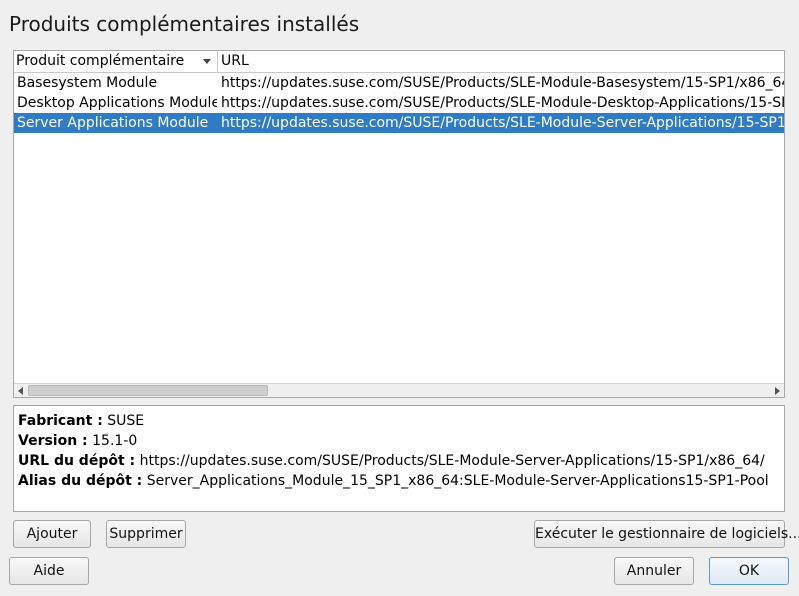 This screenshot has height=596, width=799. I want to click on detail-repo-url-label: URL du dépôt :, so click(77, 461).